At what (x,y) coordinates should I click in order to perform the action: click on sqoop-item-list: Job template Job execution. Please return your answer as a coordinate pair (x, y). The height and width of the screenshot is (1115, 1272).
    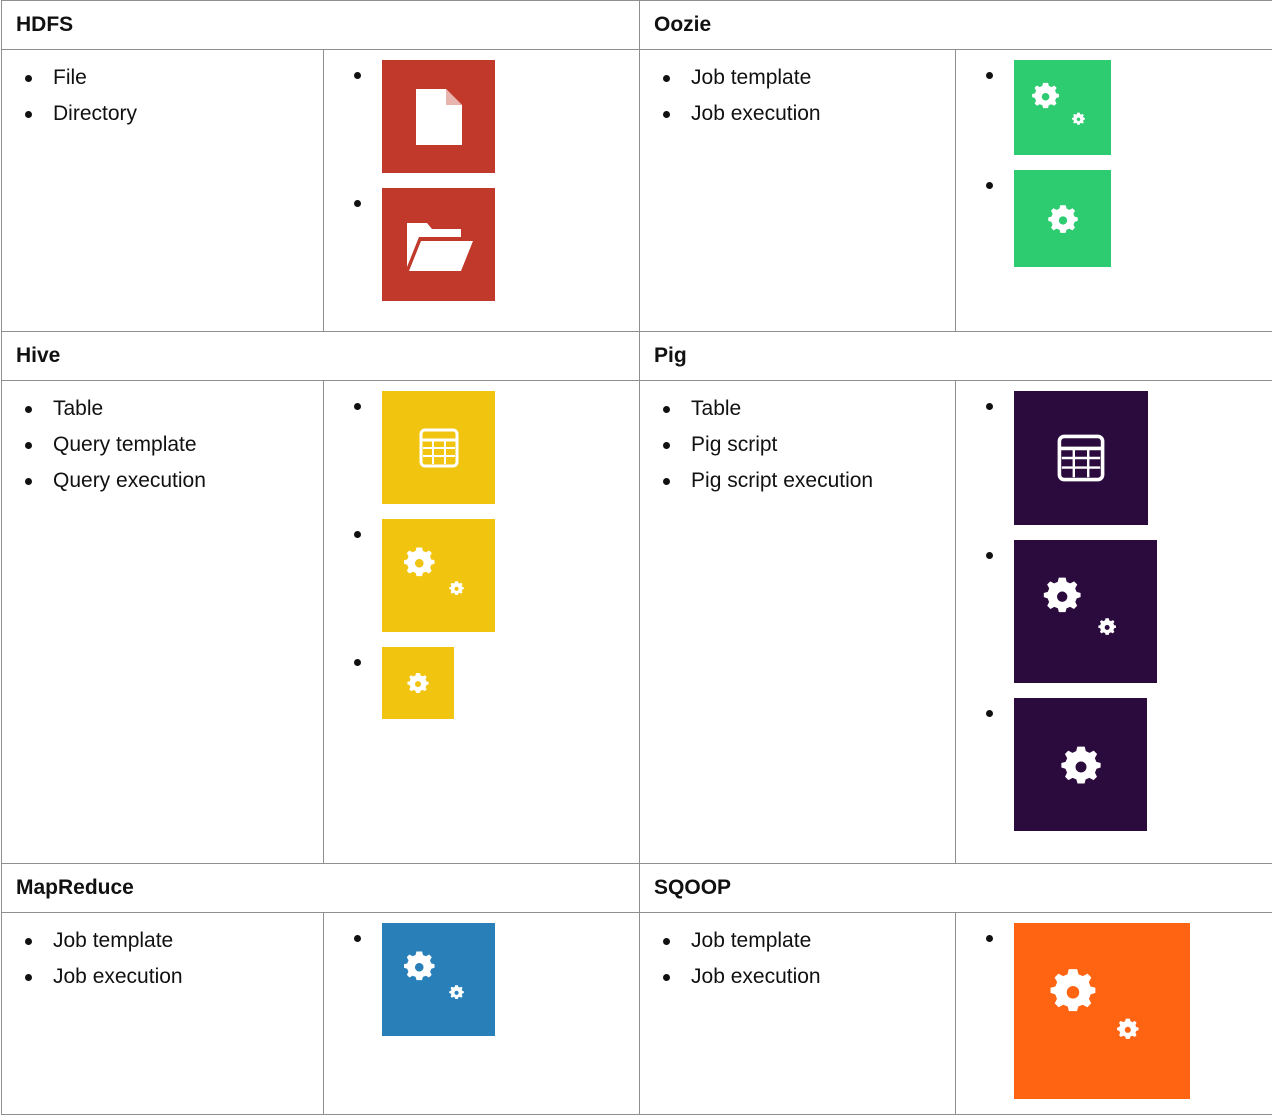
    Looking at the image, I should click on (797, 954).